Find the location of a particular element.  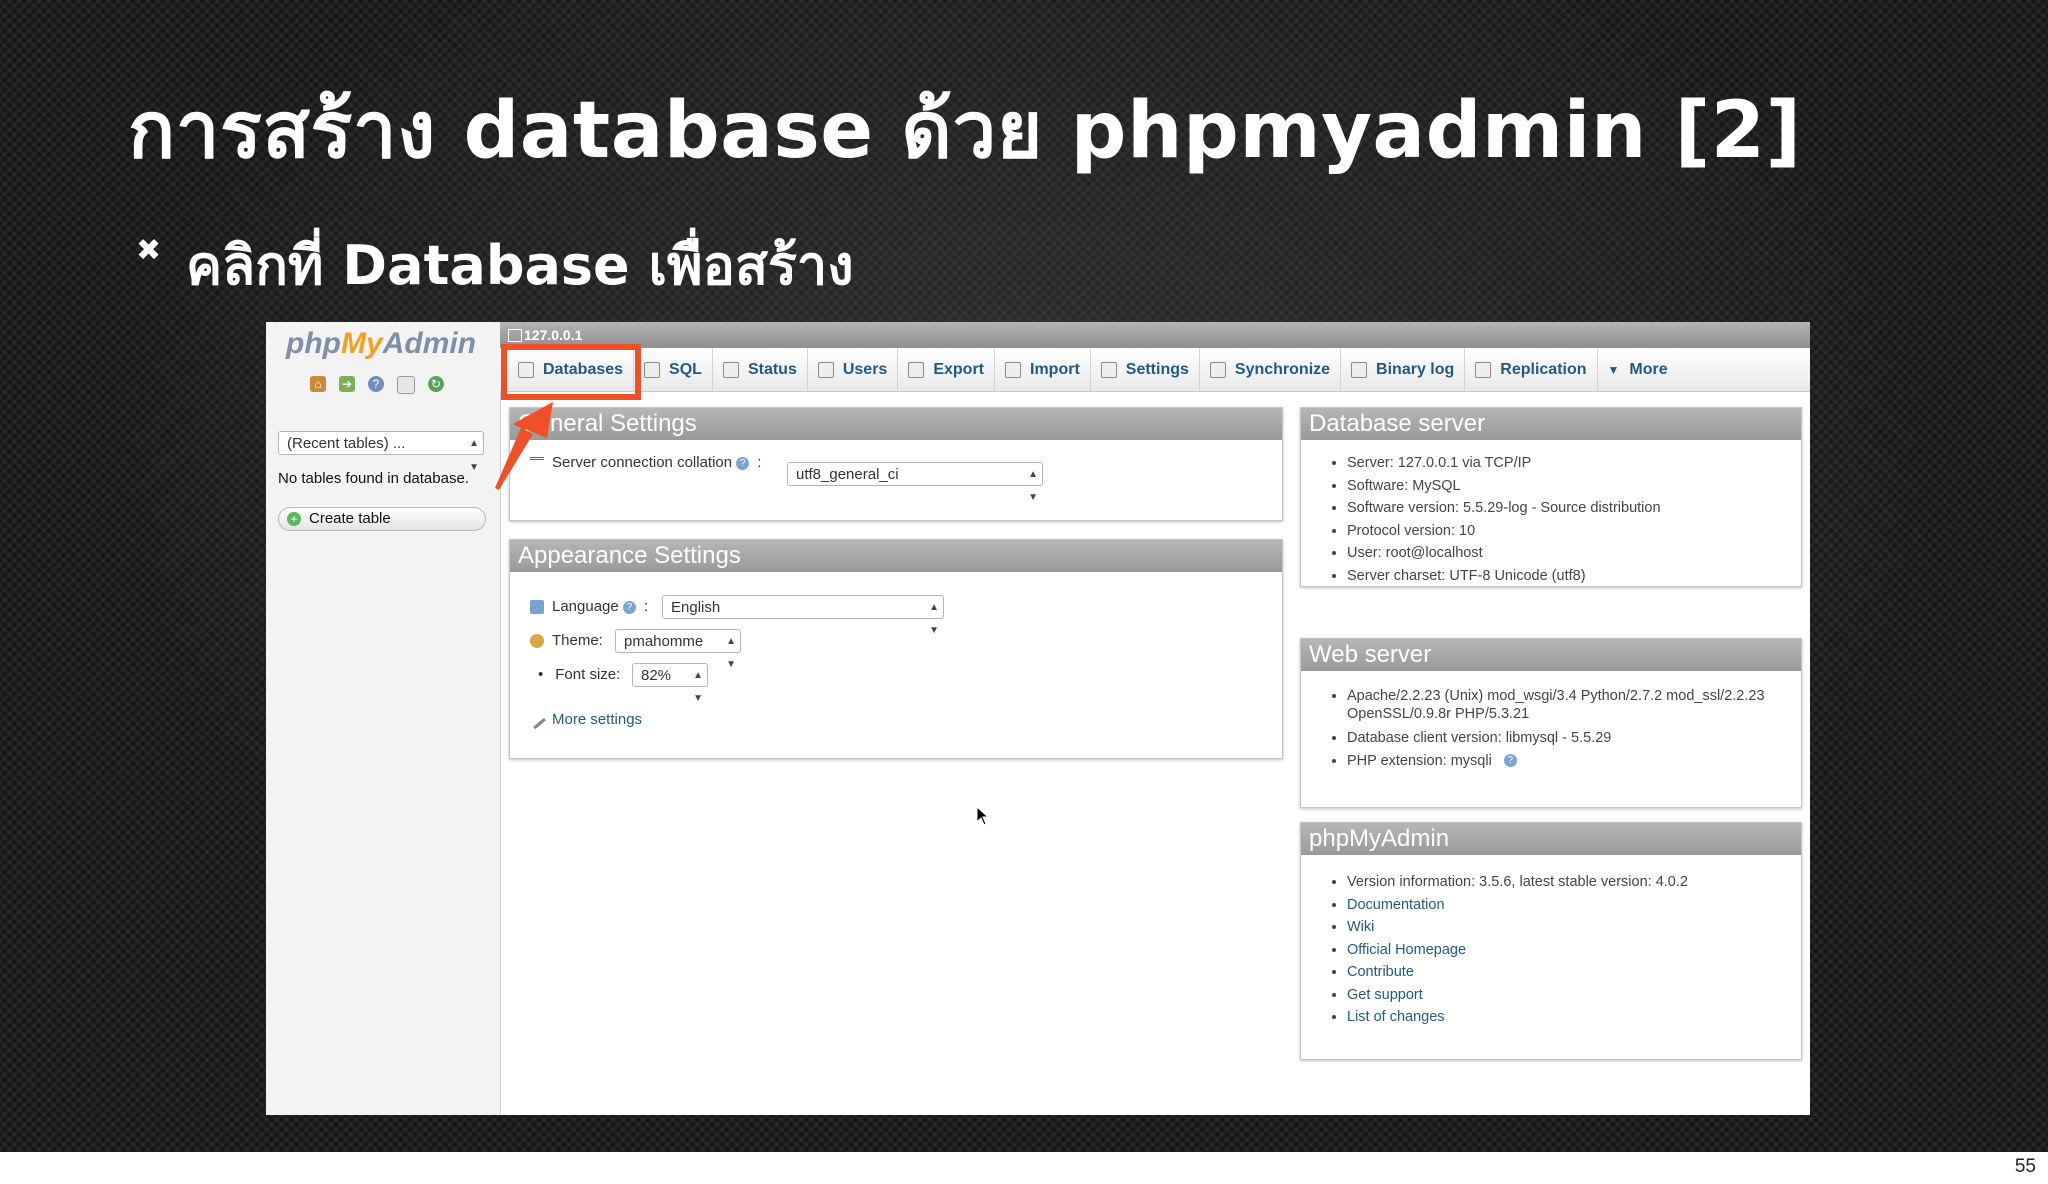

list-item: Software: MySQL is located at coordinates (1504, 486).